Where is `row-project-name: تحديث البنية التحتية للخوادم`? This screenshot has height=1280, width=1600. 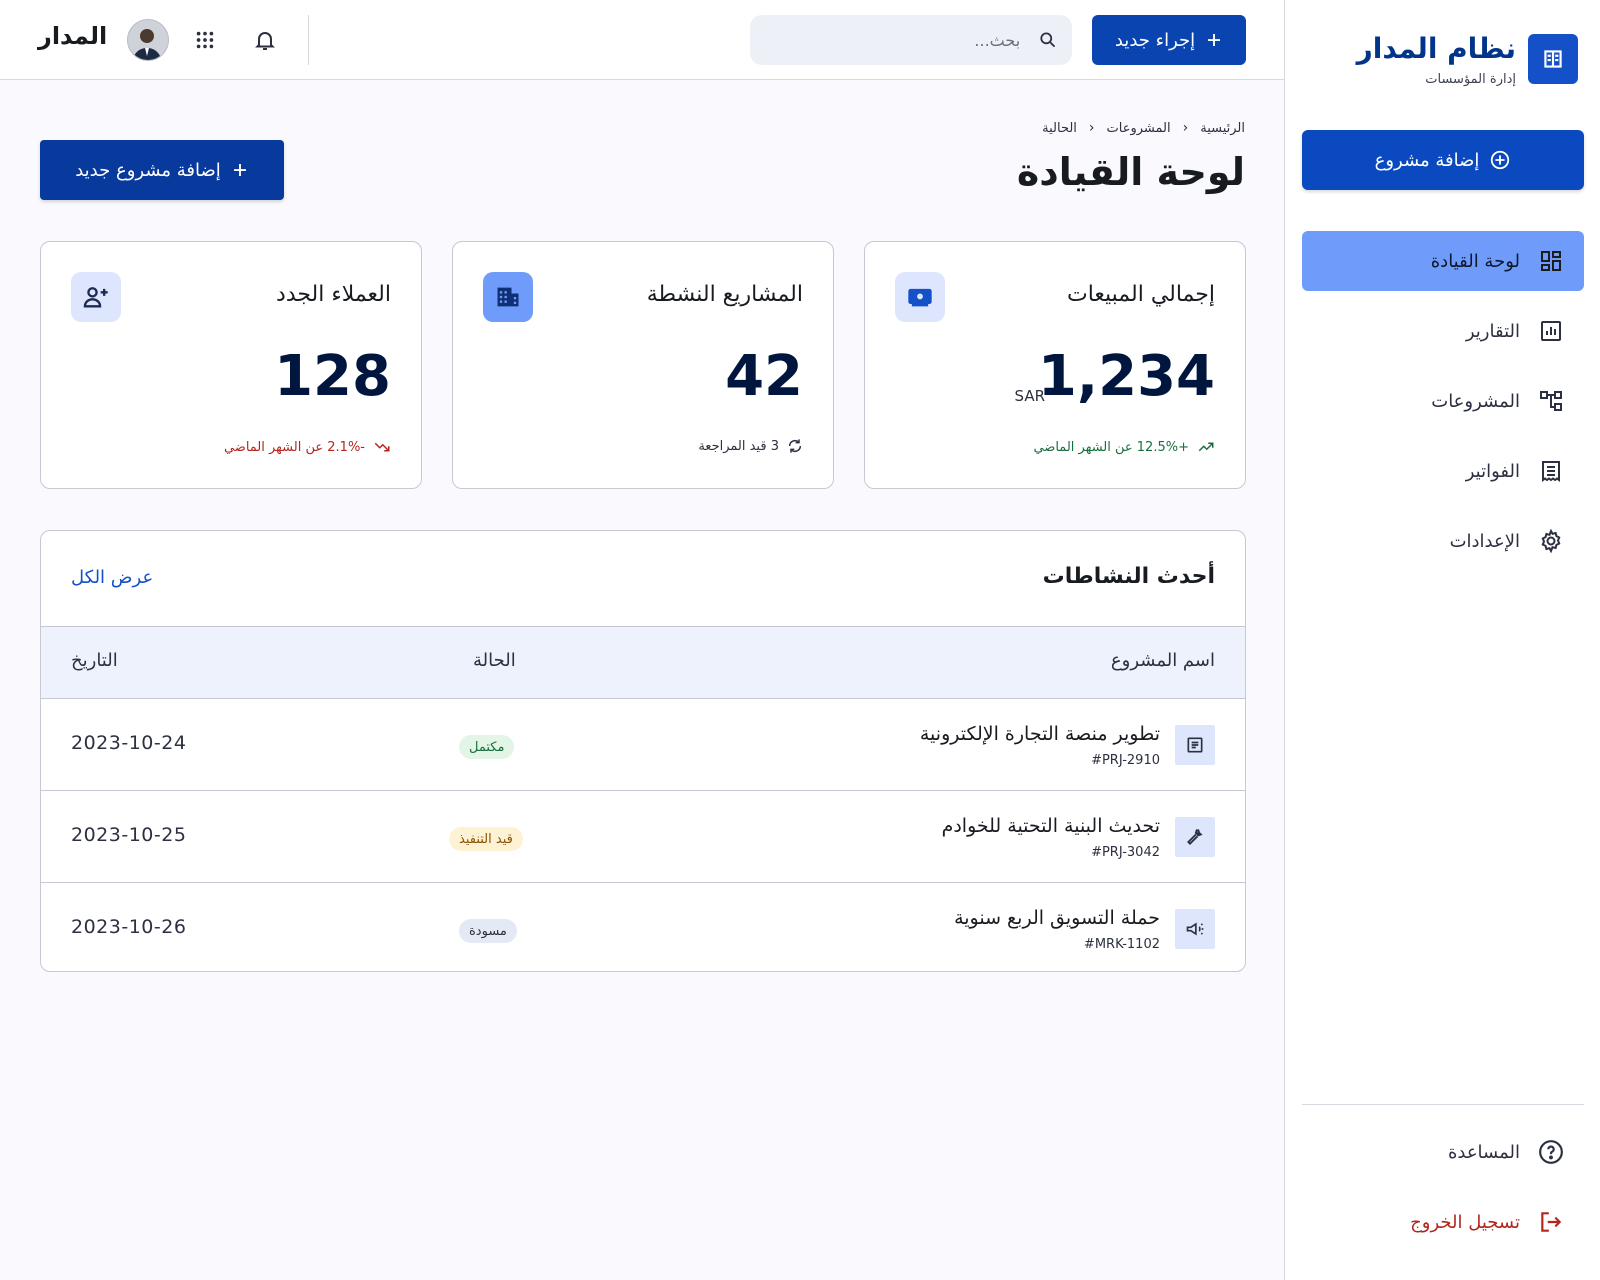
row-project-name: تحديث البنية التحتية للخوادم is located at coordinates (1050, 826).